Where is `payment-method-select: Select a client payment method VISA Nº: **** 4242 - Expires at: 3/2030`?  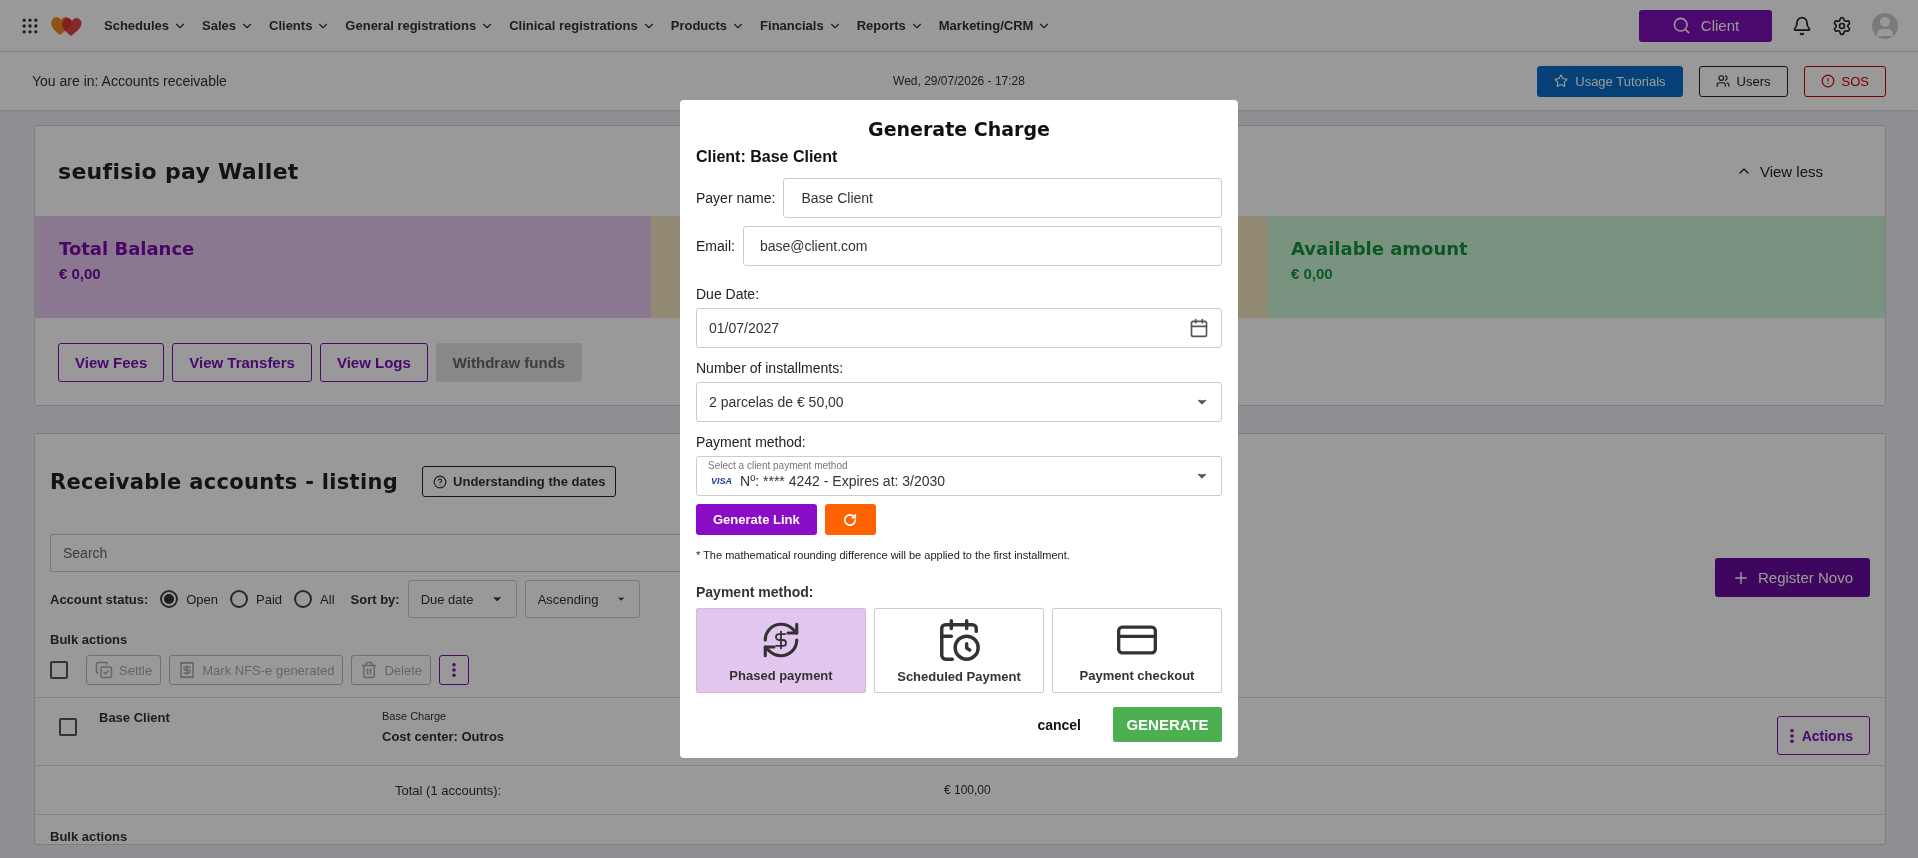
payment-method-select: Select a client payment method VISA Nº: **** 4242 - Expires at: 3/2030 is located at coordinates (959, 476).